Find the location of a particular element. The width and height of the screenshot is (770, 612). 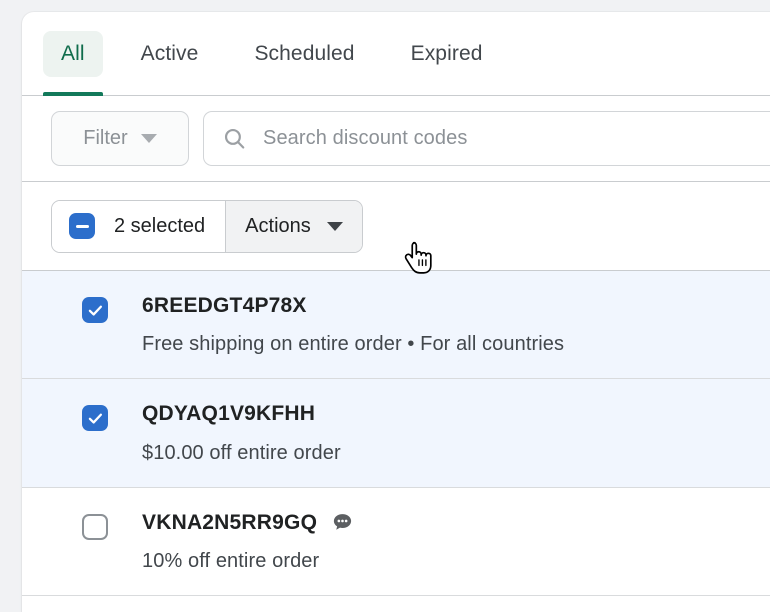

filter-search-row: Filter Search discount codes is located at coordinates (396, 139).